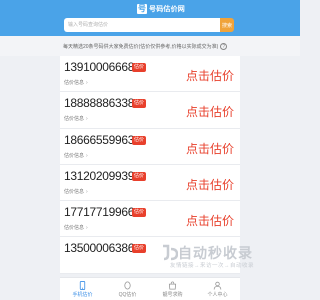 The height and width of the screenshot is (300, 320). Describe the element at coordinates (217, 294) in the screenshot. I see `tab-label: 个人中心` at that location.